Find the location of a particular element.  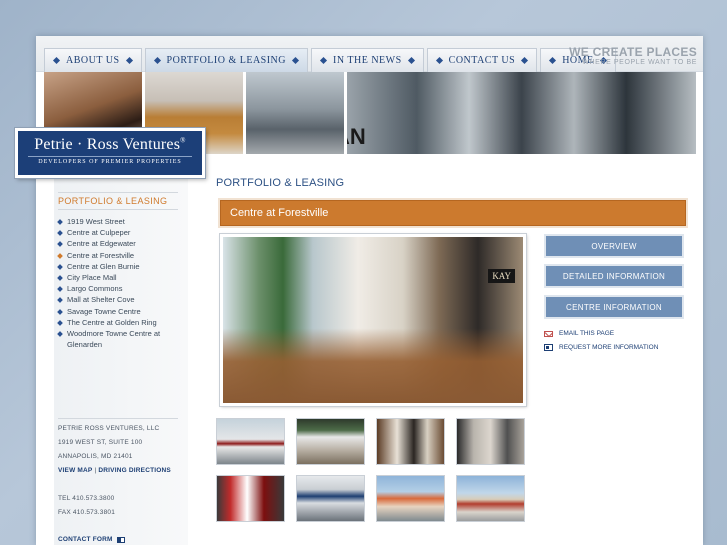

property-link-city-place-mall: City Place Mall is located at coordinates (120, 277).